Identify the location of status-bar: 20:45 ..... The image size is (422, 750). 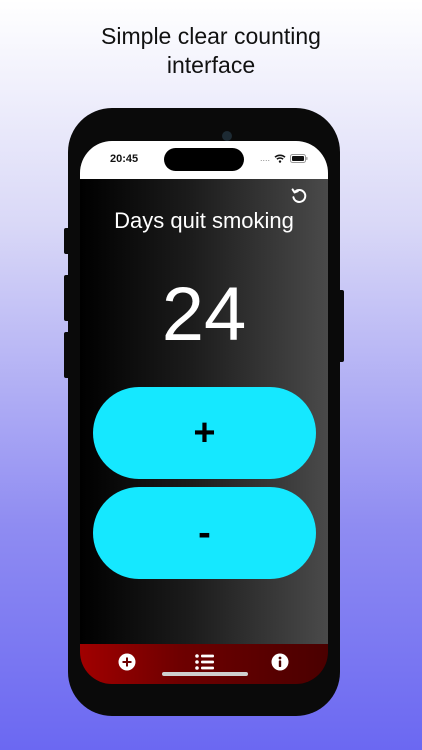
(204, 160).